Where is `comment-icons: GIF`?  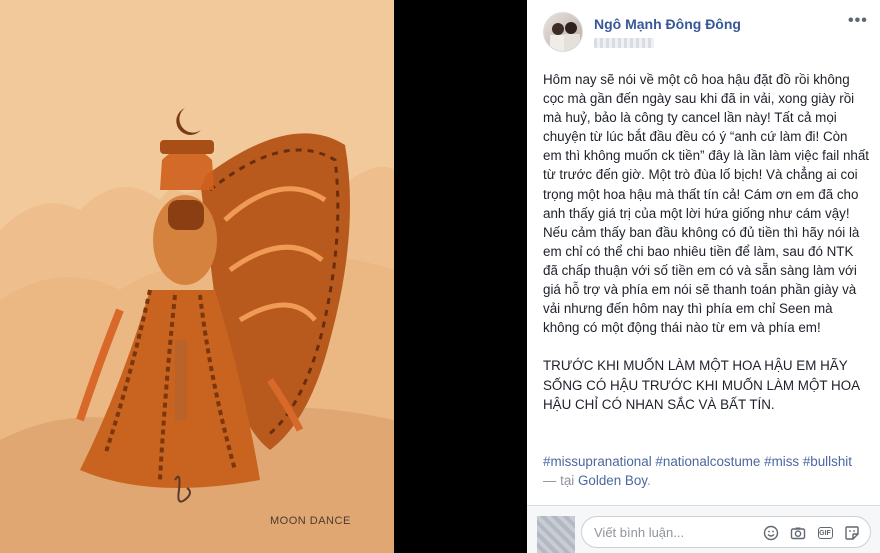
comment-icons: GIF is located at coordinates (811, 533).